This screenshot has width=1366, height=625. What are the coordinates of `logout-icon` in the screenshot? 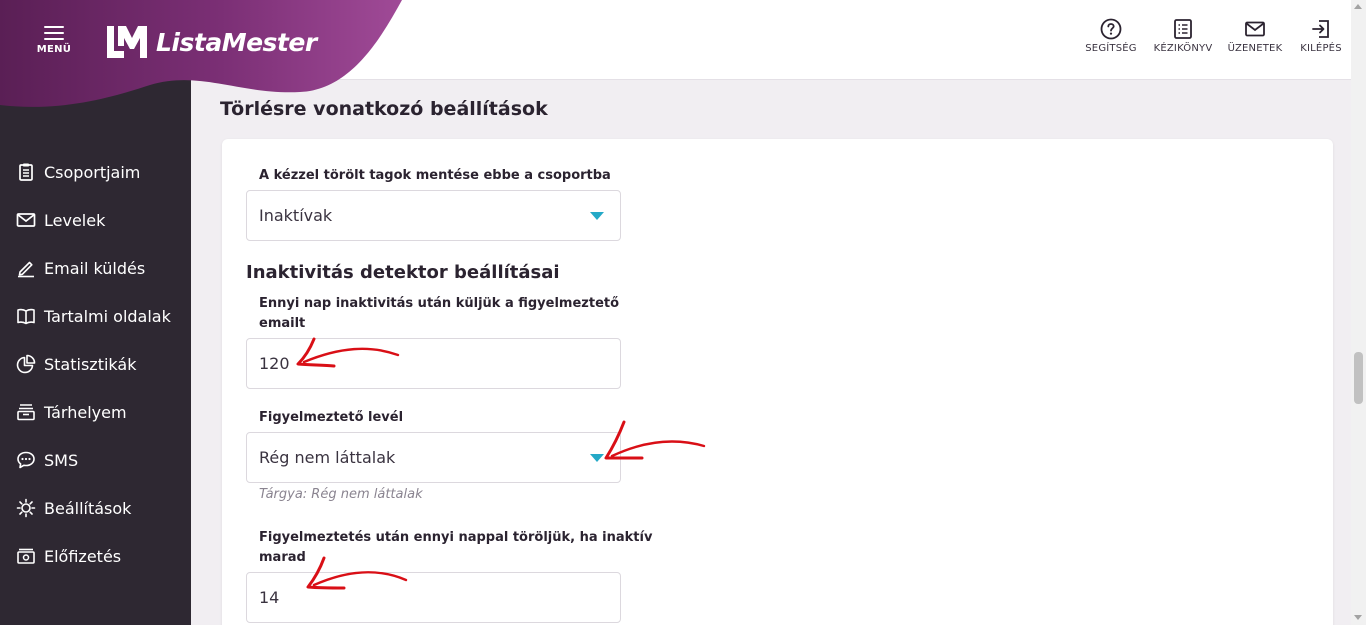 It's located at (1320, 29).